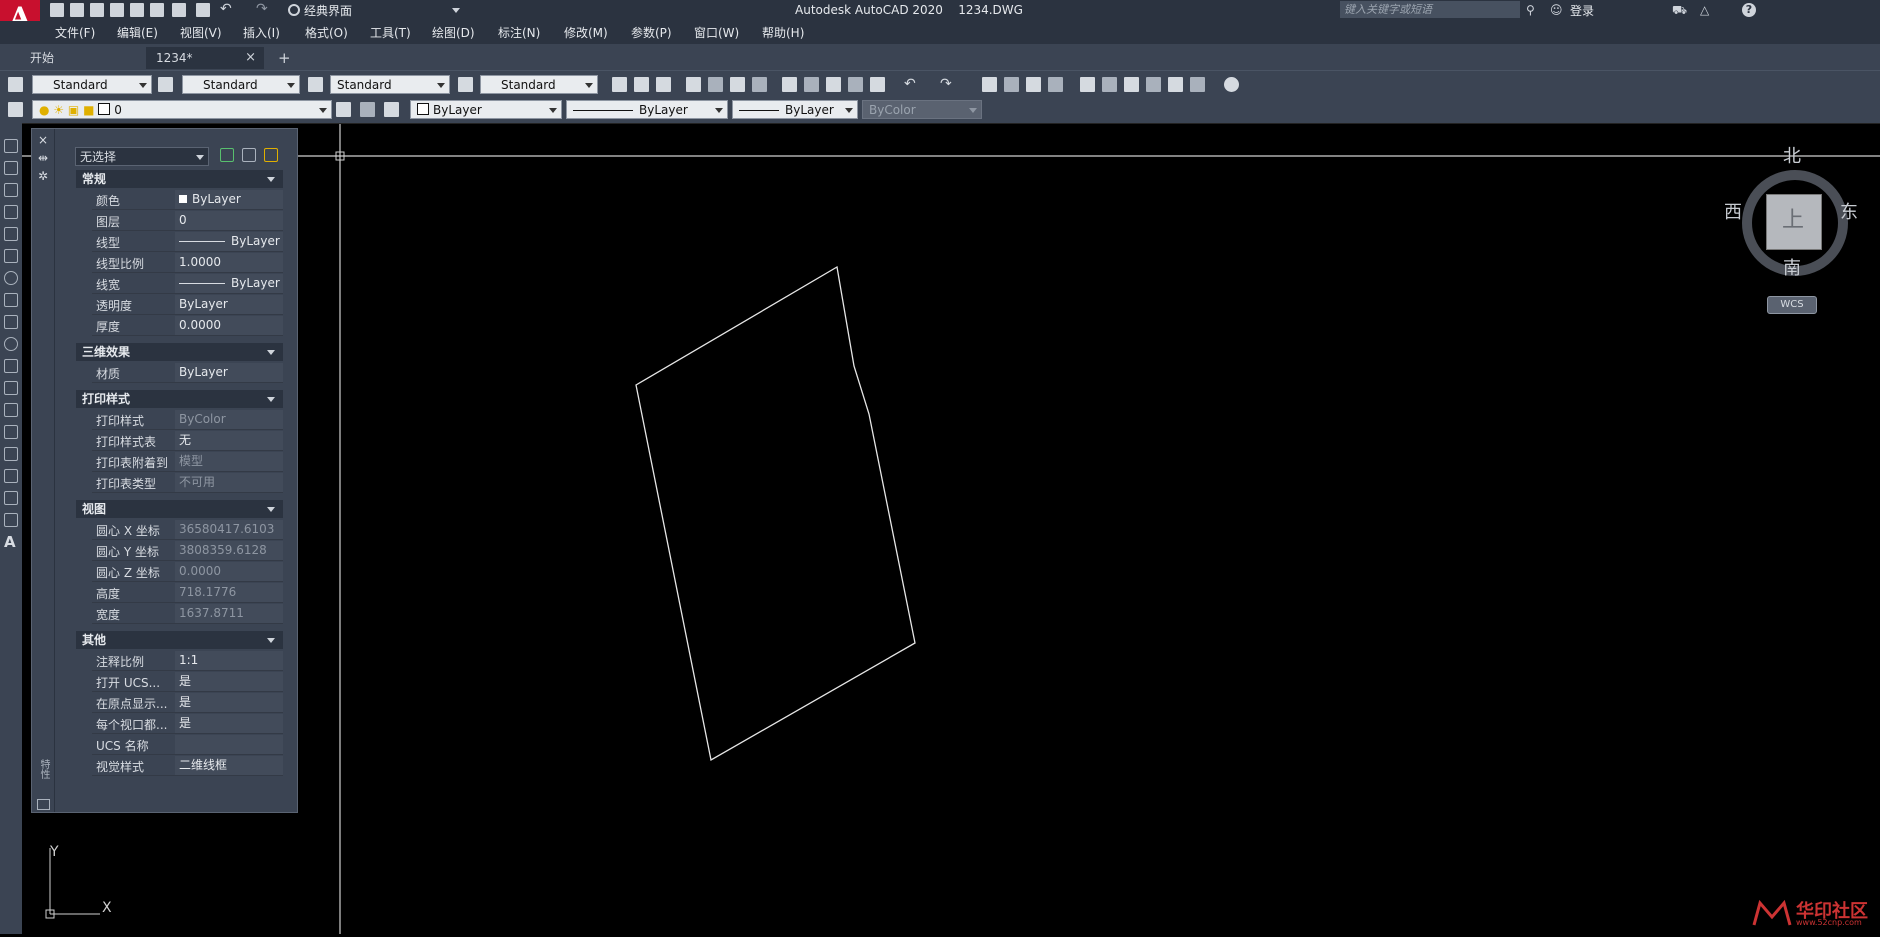  What do you see at coordinates (11, 278) in the screenshot?
I see `circle-icon` at bounding box center [11, 278].